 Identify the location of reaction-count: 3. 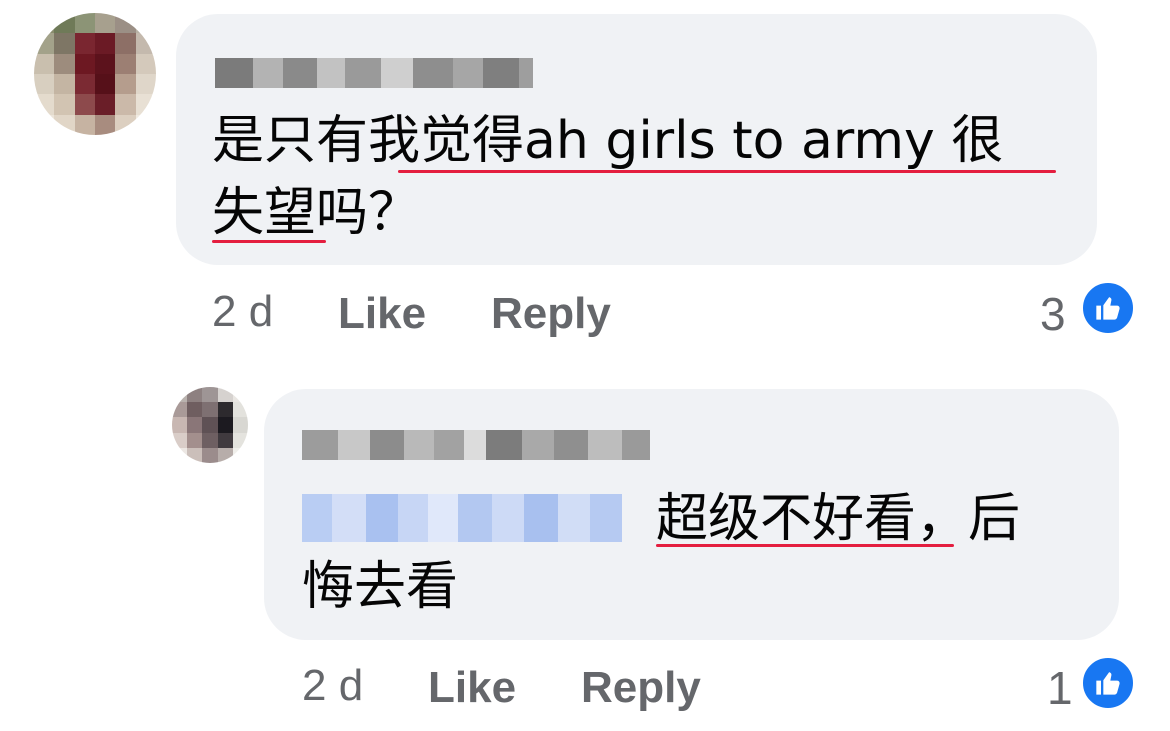
(1053, 314).